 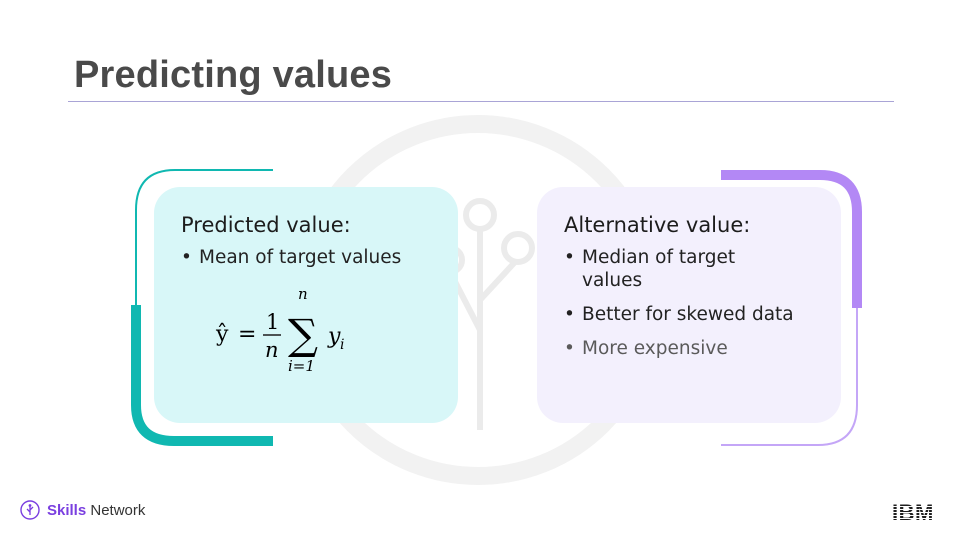 What do you see at coordinates (247, 334) in the screenshot?
I see `formula-equals: =` at bounding box center [247, 334].